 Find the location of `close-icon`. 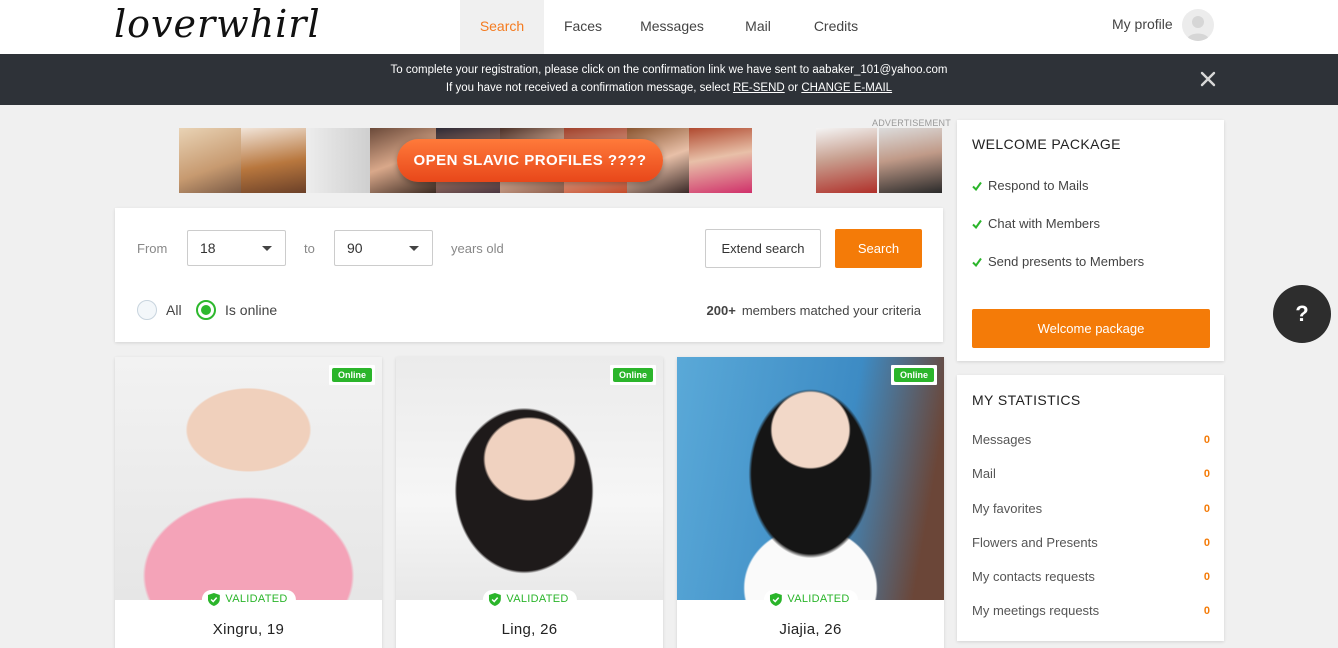

close-icon is located at coordinates (1208, 79).